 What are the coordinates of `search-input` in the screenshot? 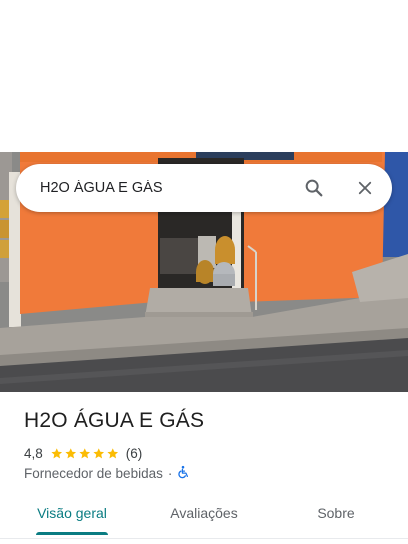 It's located at (160, 188).